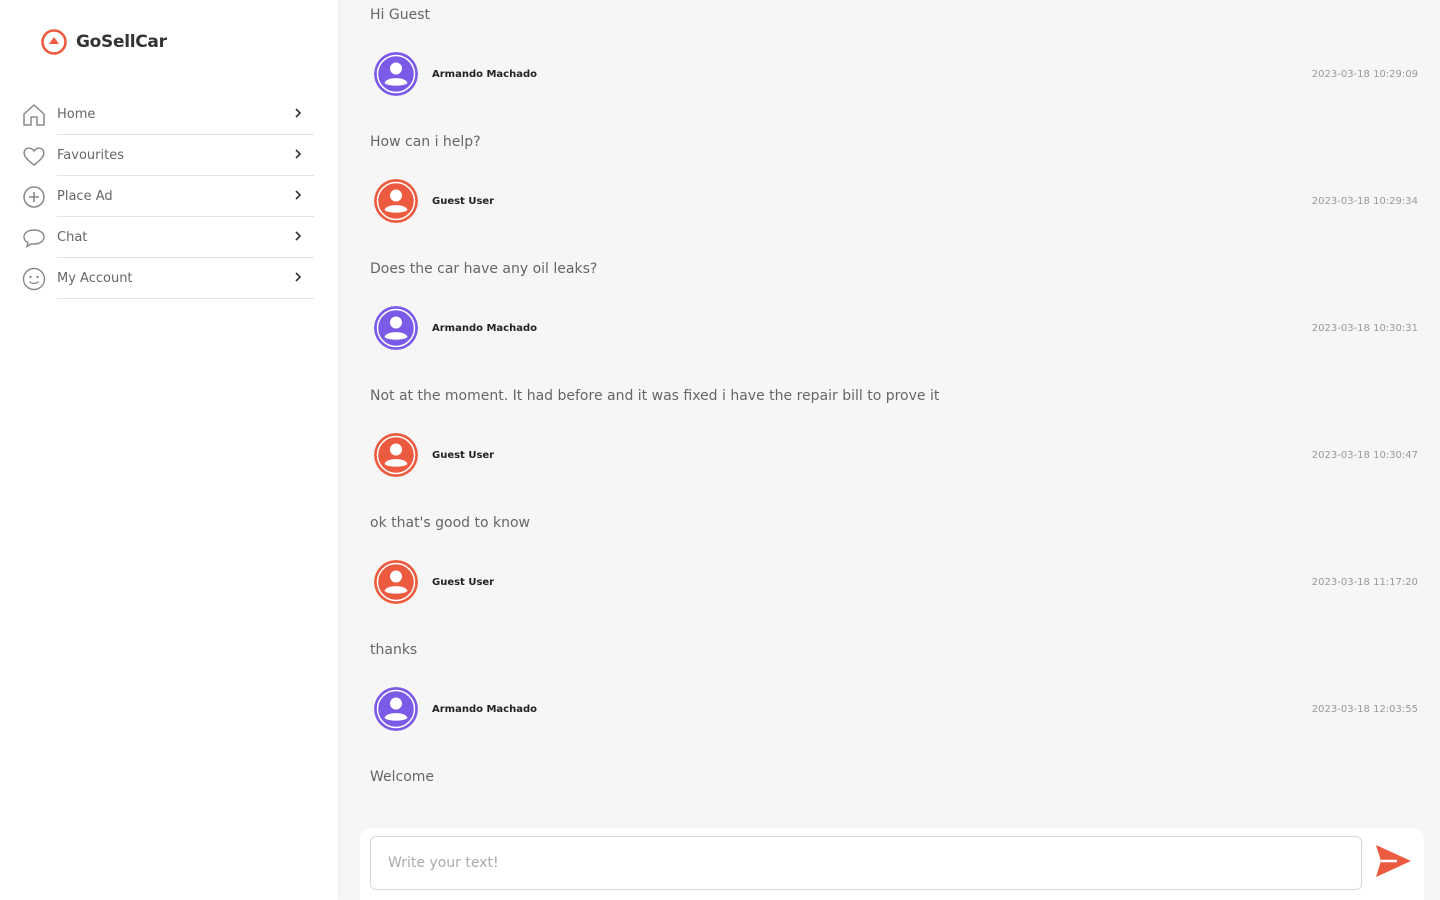 Image resolution: width=1440 pixels, height=900 pixels. Describe the element at coordinates (167, 114) in the screenshot. I see `sidebar-item-home: Home` at that location.